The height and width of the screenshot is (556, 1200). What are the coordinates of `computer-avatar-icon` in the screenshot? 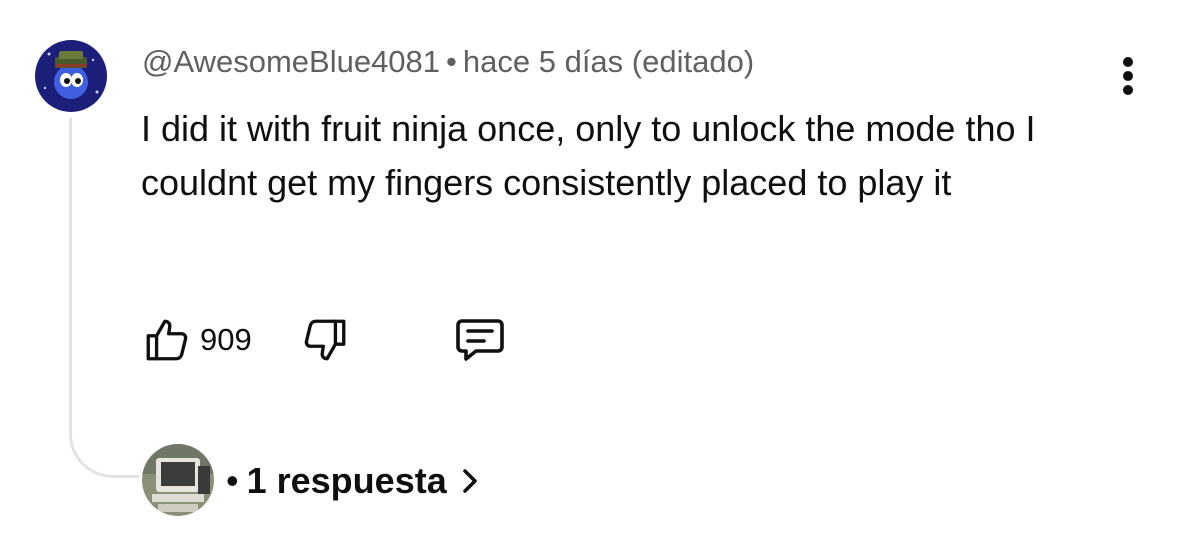 It's located at (178, 480).